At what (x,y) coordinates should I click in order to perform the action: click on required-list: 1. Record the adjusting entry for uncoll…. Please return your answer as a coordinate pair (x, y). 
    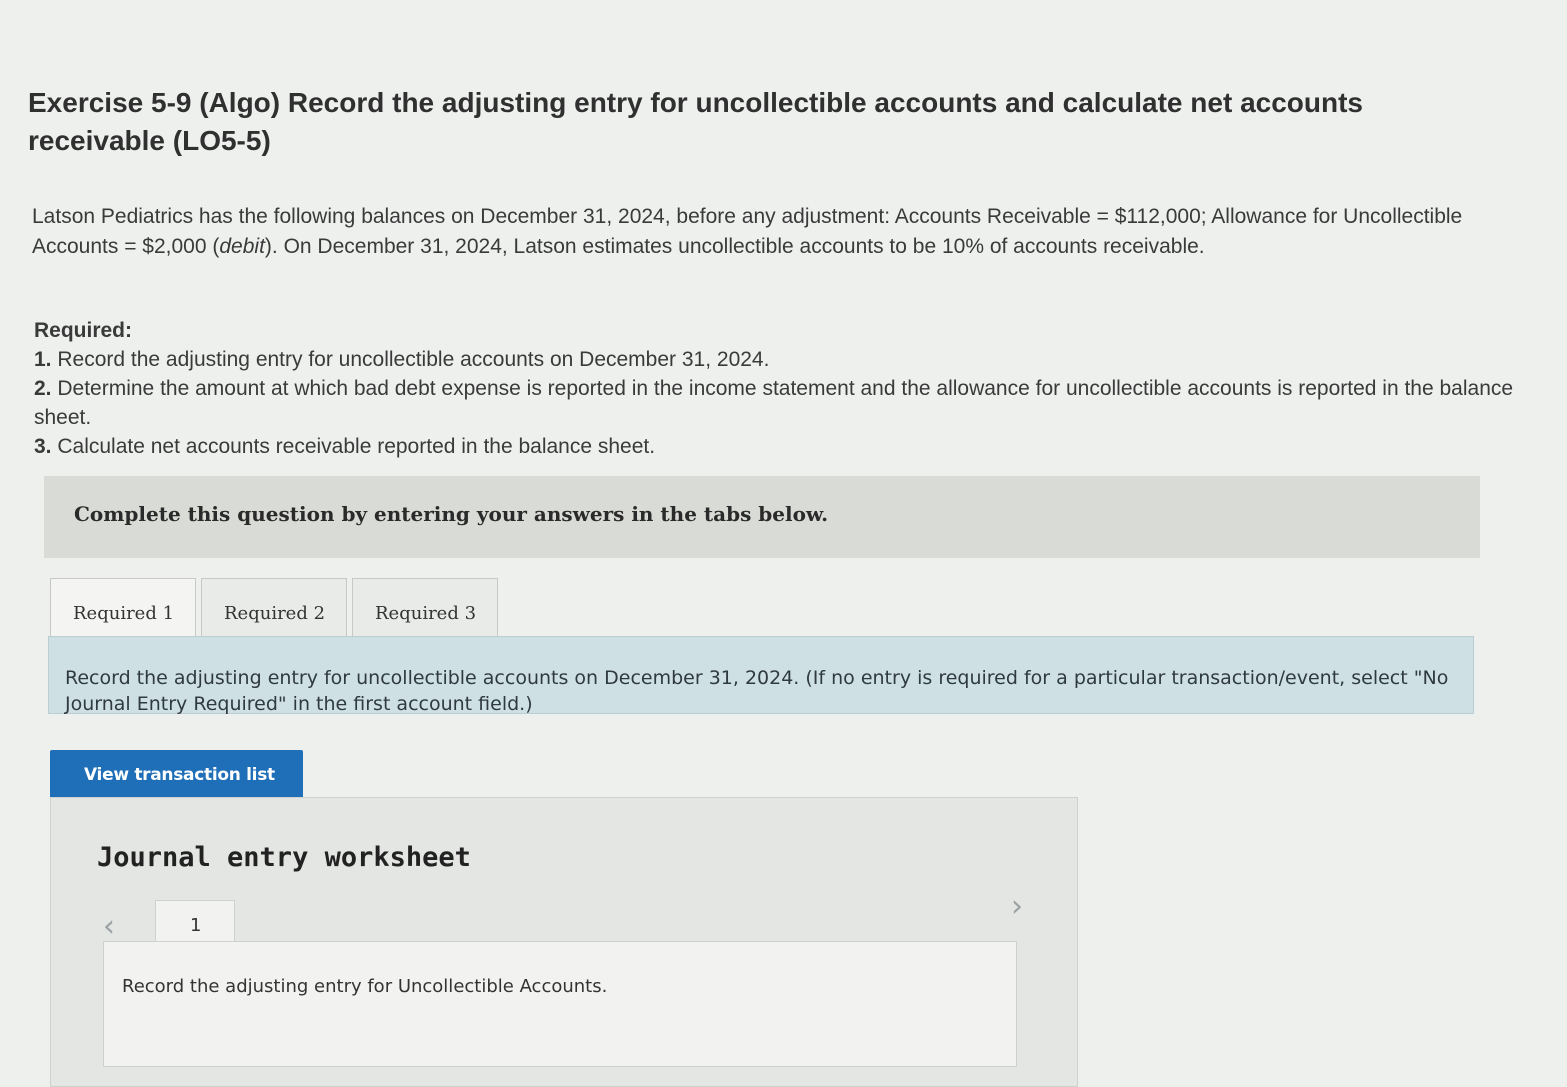
    Looking at the image, I should click on (774, 403).